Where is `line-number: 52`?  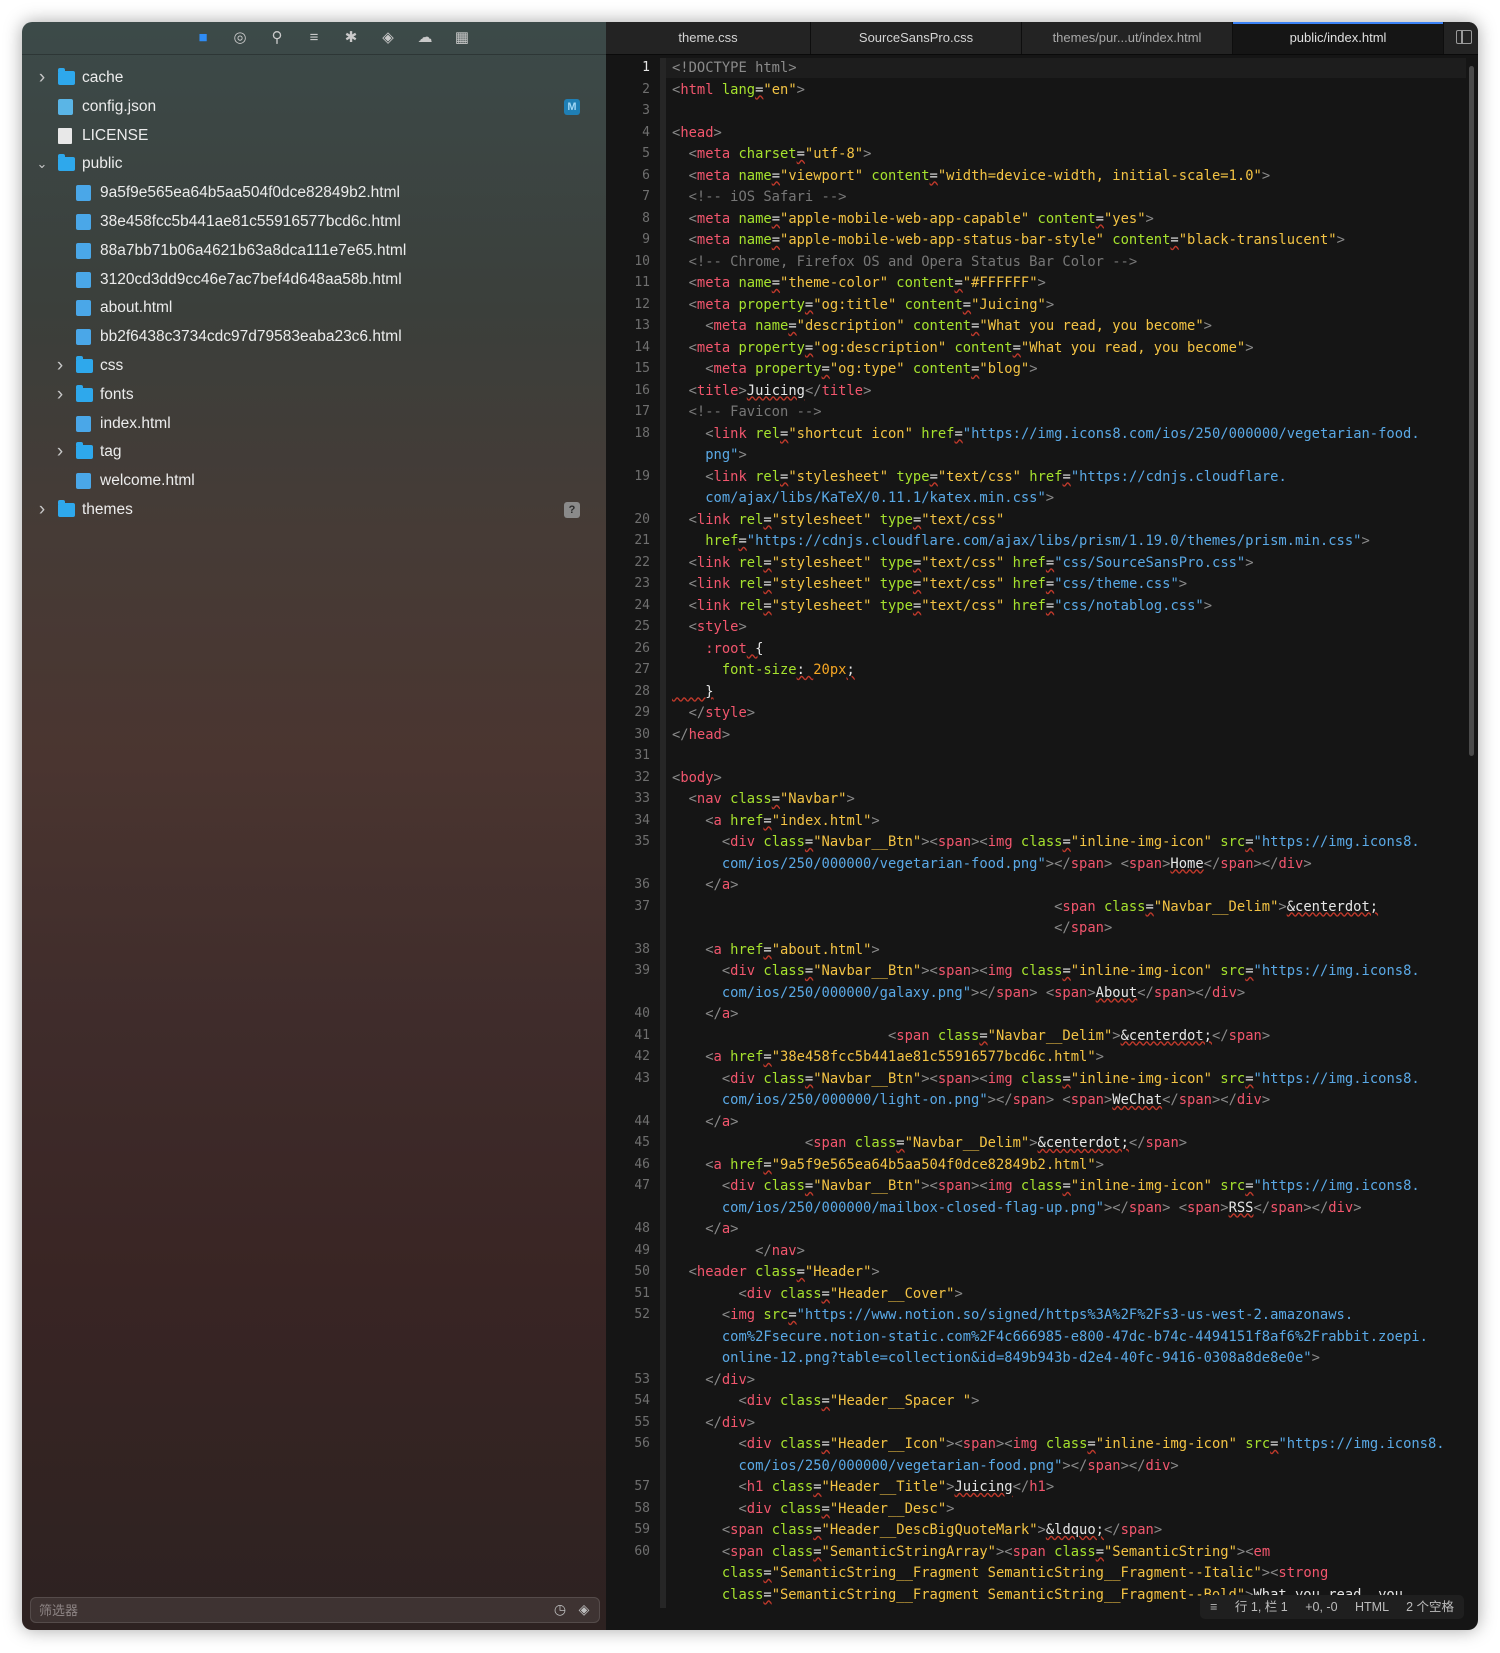 line-number: 52 is located at coordinates (642, 1314).